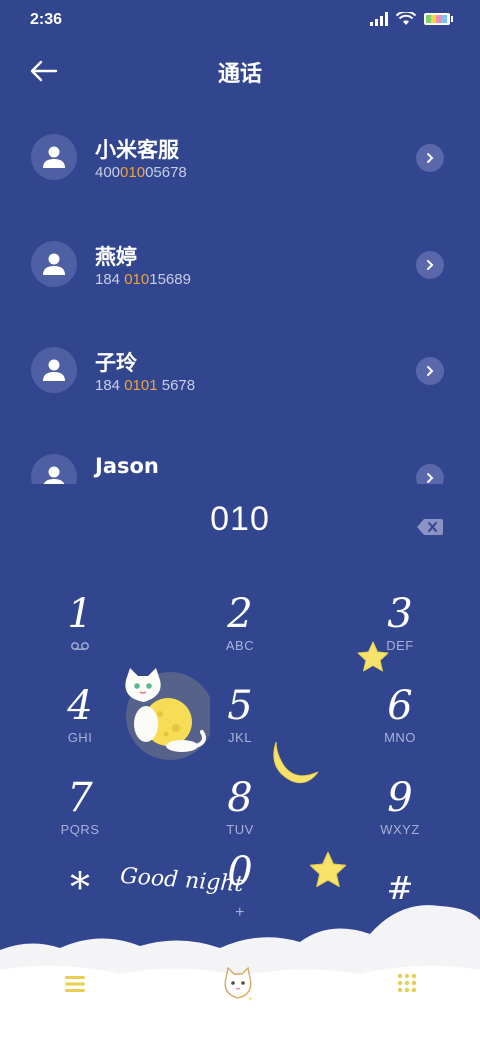 This screenshot has width=480, height=1040. I want to click on contact-number: 40001005678, so click(141, 172).